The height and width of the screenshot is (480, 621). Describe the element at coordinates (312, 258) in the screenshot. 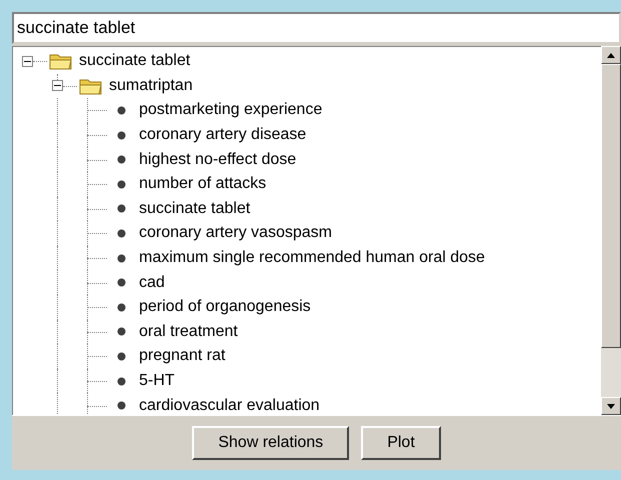

I see `tree-item: maximum single recommended human oral dose` at that location.